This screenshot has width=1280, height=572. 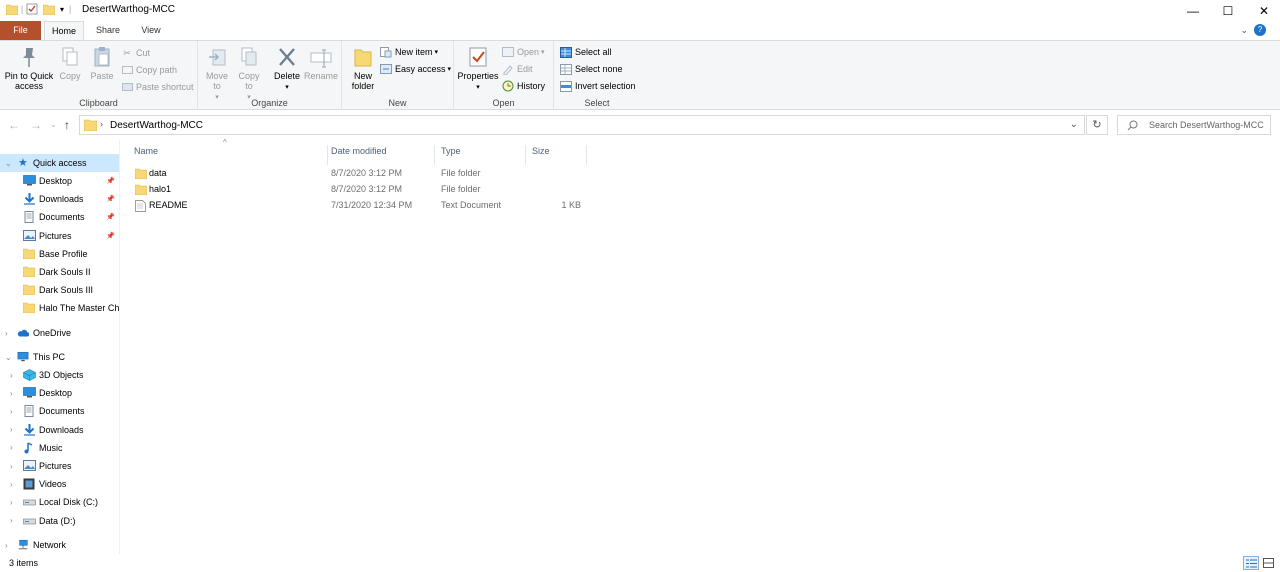 I want to click on breadcrumb-current-folder: DesertWarthog-MCC, so click(x=156, y=125).